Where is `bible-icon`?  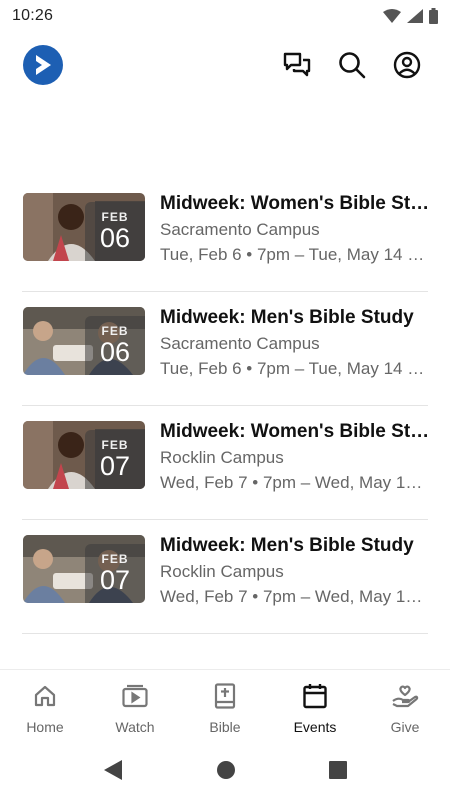 bible-icon is located at coordinates (225, 696).